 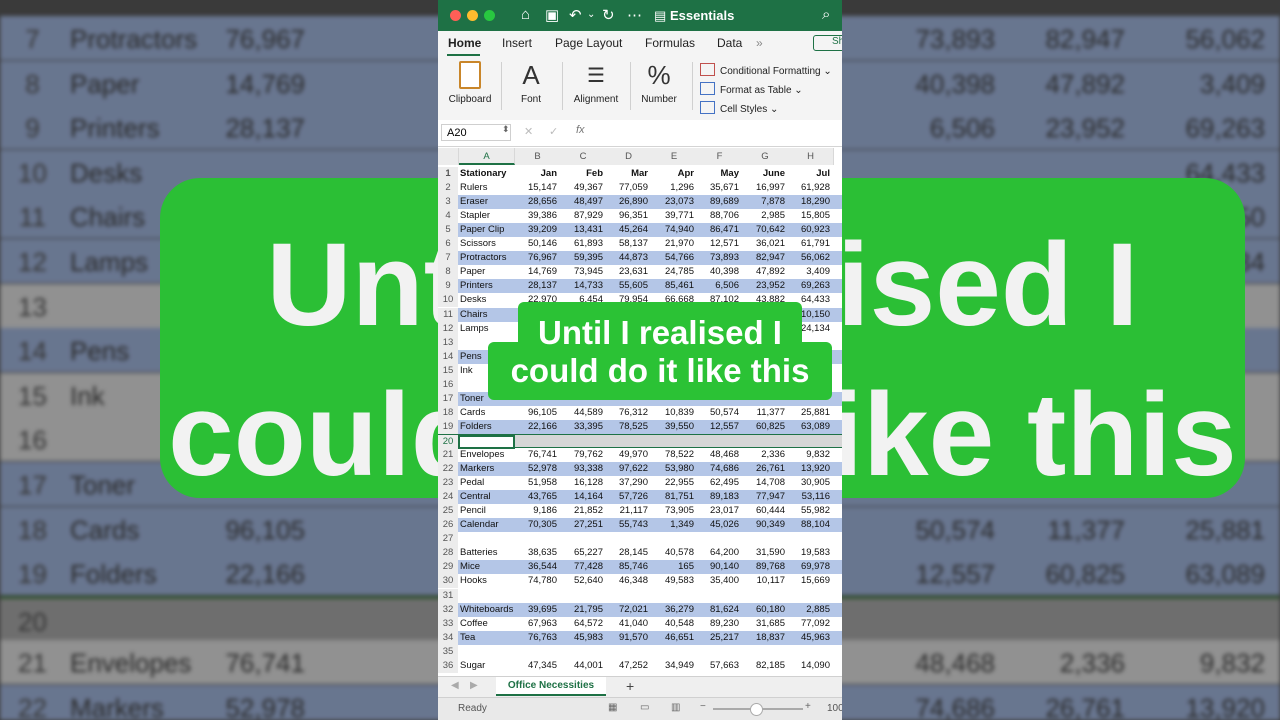 What do you see at coordinates (487, 567) in the screenshot?
I see `row-label-cell: Mice` at bounding box center [487, 567].